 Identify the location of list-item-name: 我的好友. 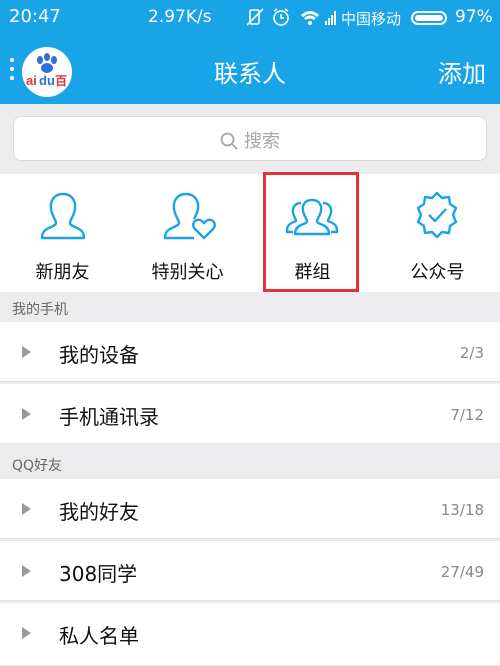
(99, 512).